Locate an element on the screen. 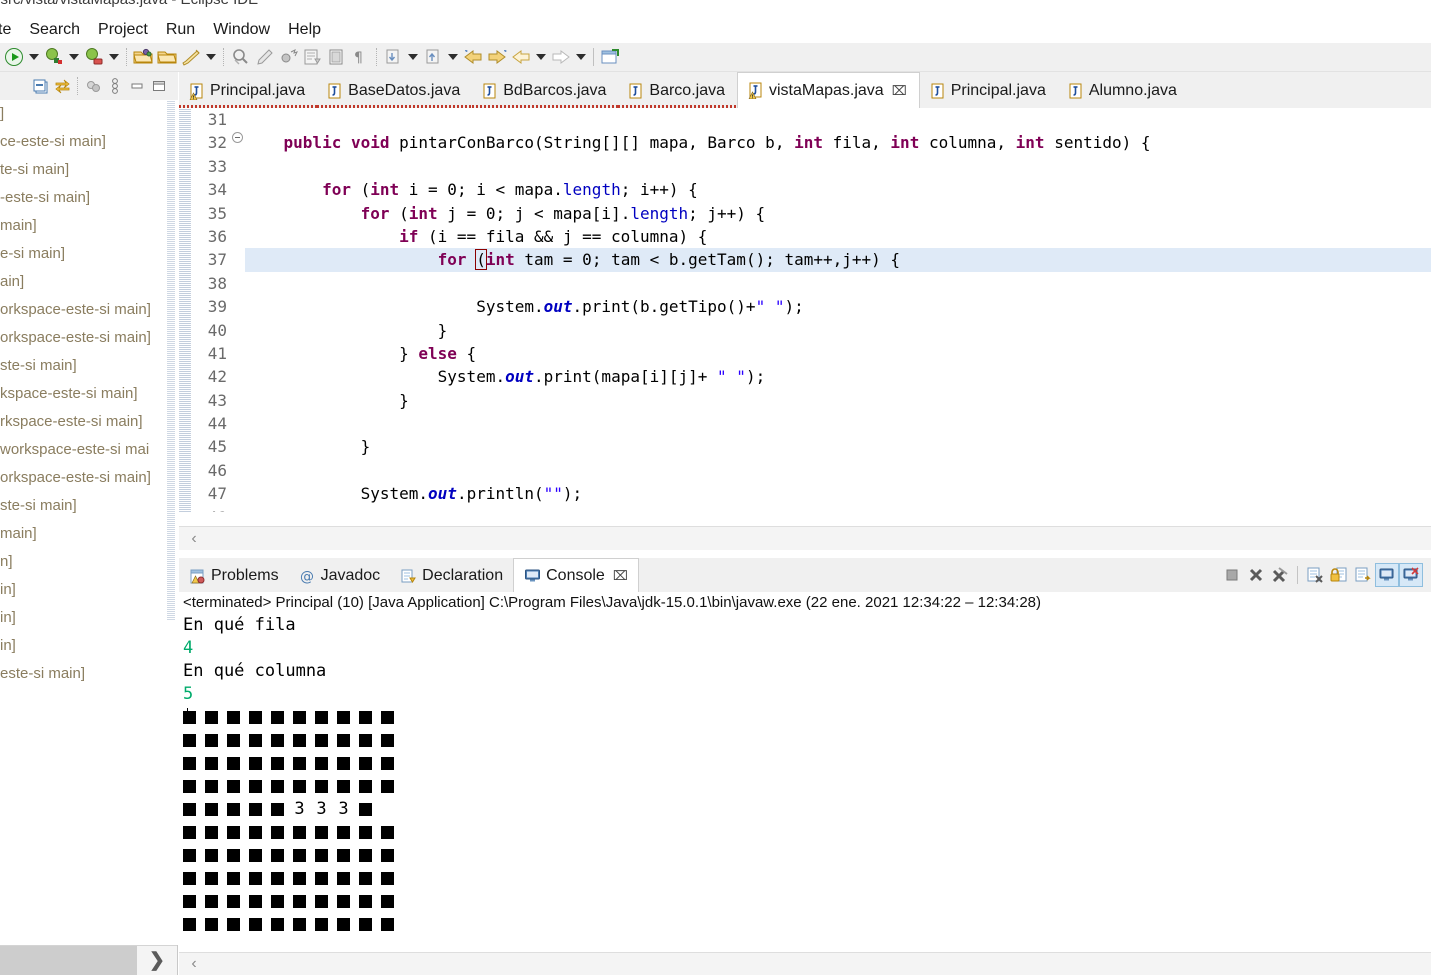 This screenshot has height=975, width=1431. editor-horizontal-scrollbar: ‹ is located at coordinates (805, 538).